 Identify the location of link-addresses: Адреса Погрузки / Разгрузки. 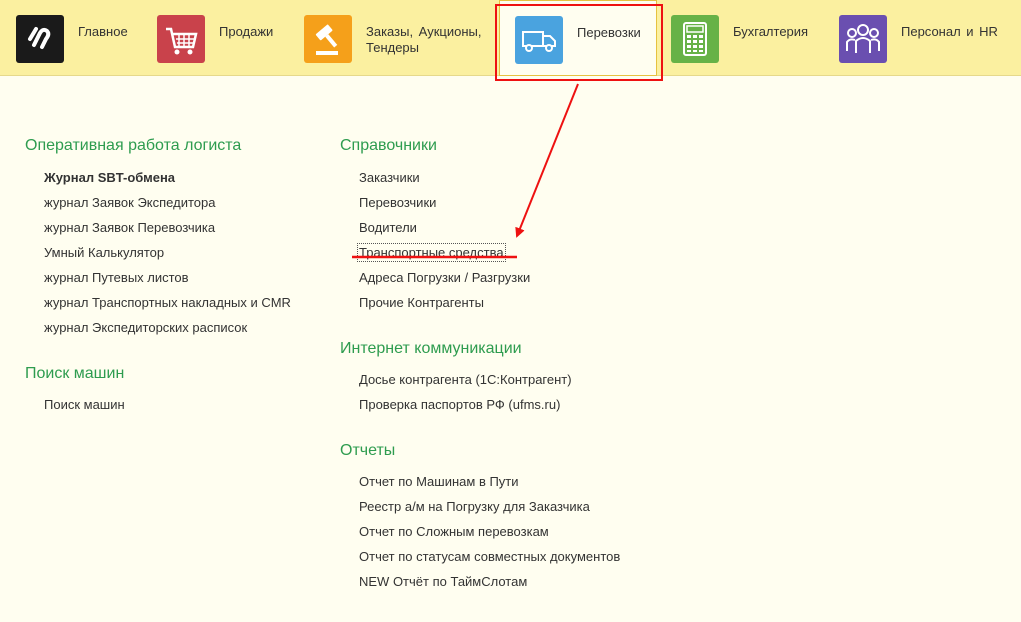
(444, 277).